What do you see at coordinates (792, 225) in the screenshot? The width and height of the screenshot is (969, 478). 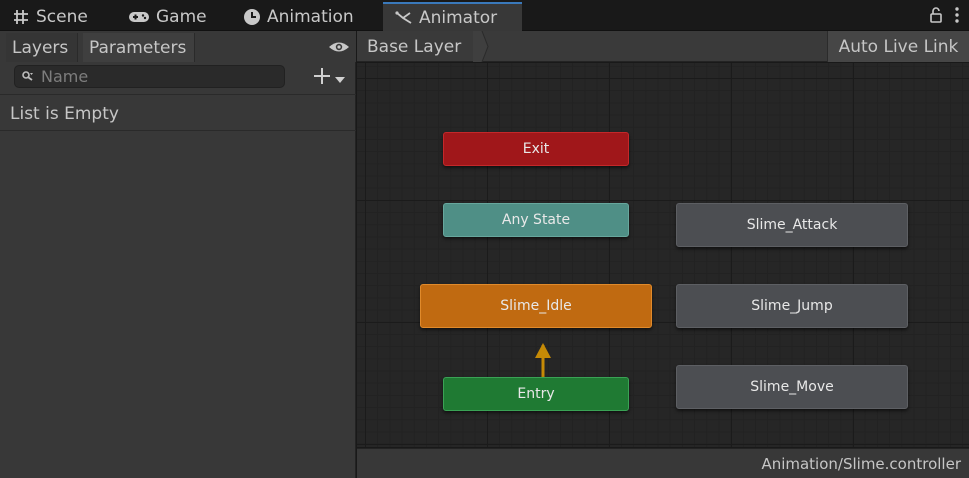 I see `state-slime-attack: Slime_Attack` at bounding box center [792, 225].